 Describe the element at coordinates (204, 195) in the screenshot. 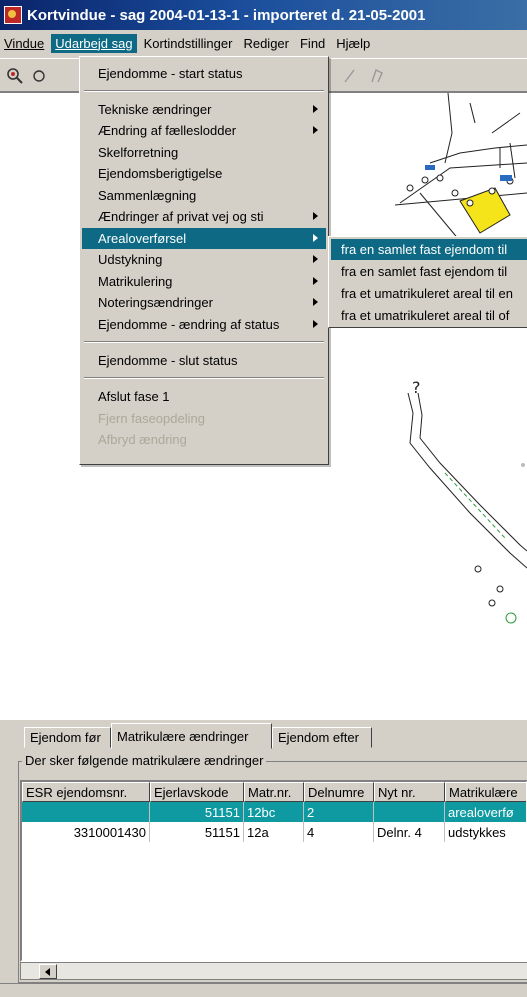

I see `menu-item-sammenlaegning: Sammenlægning` at that location.